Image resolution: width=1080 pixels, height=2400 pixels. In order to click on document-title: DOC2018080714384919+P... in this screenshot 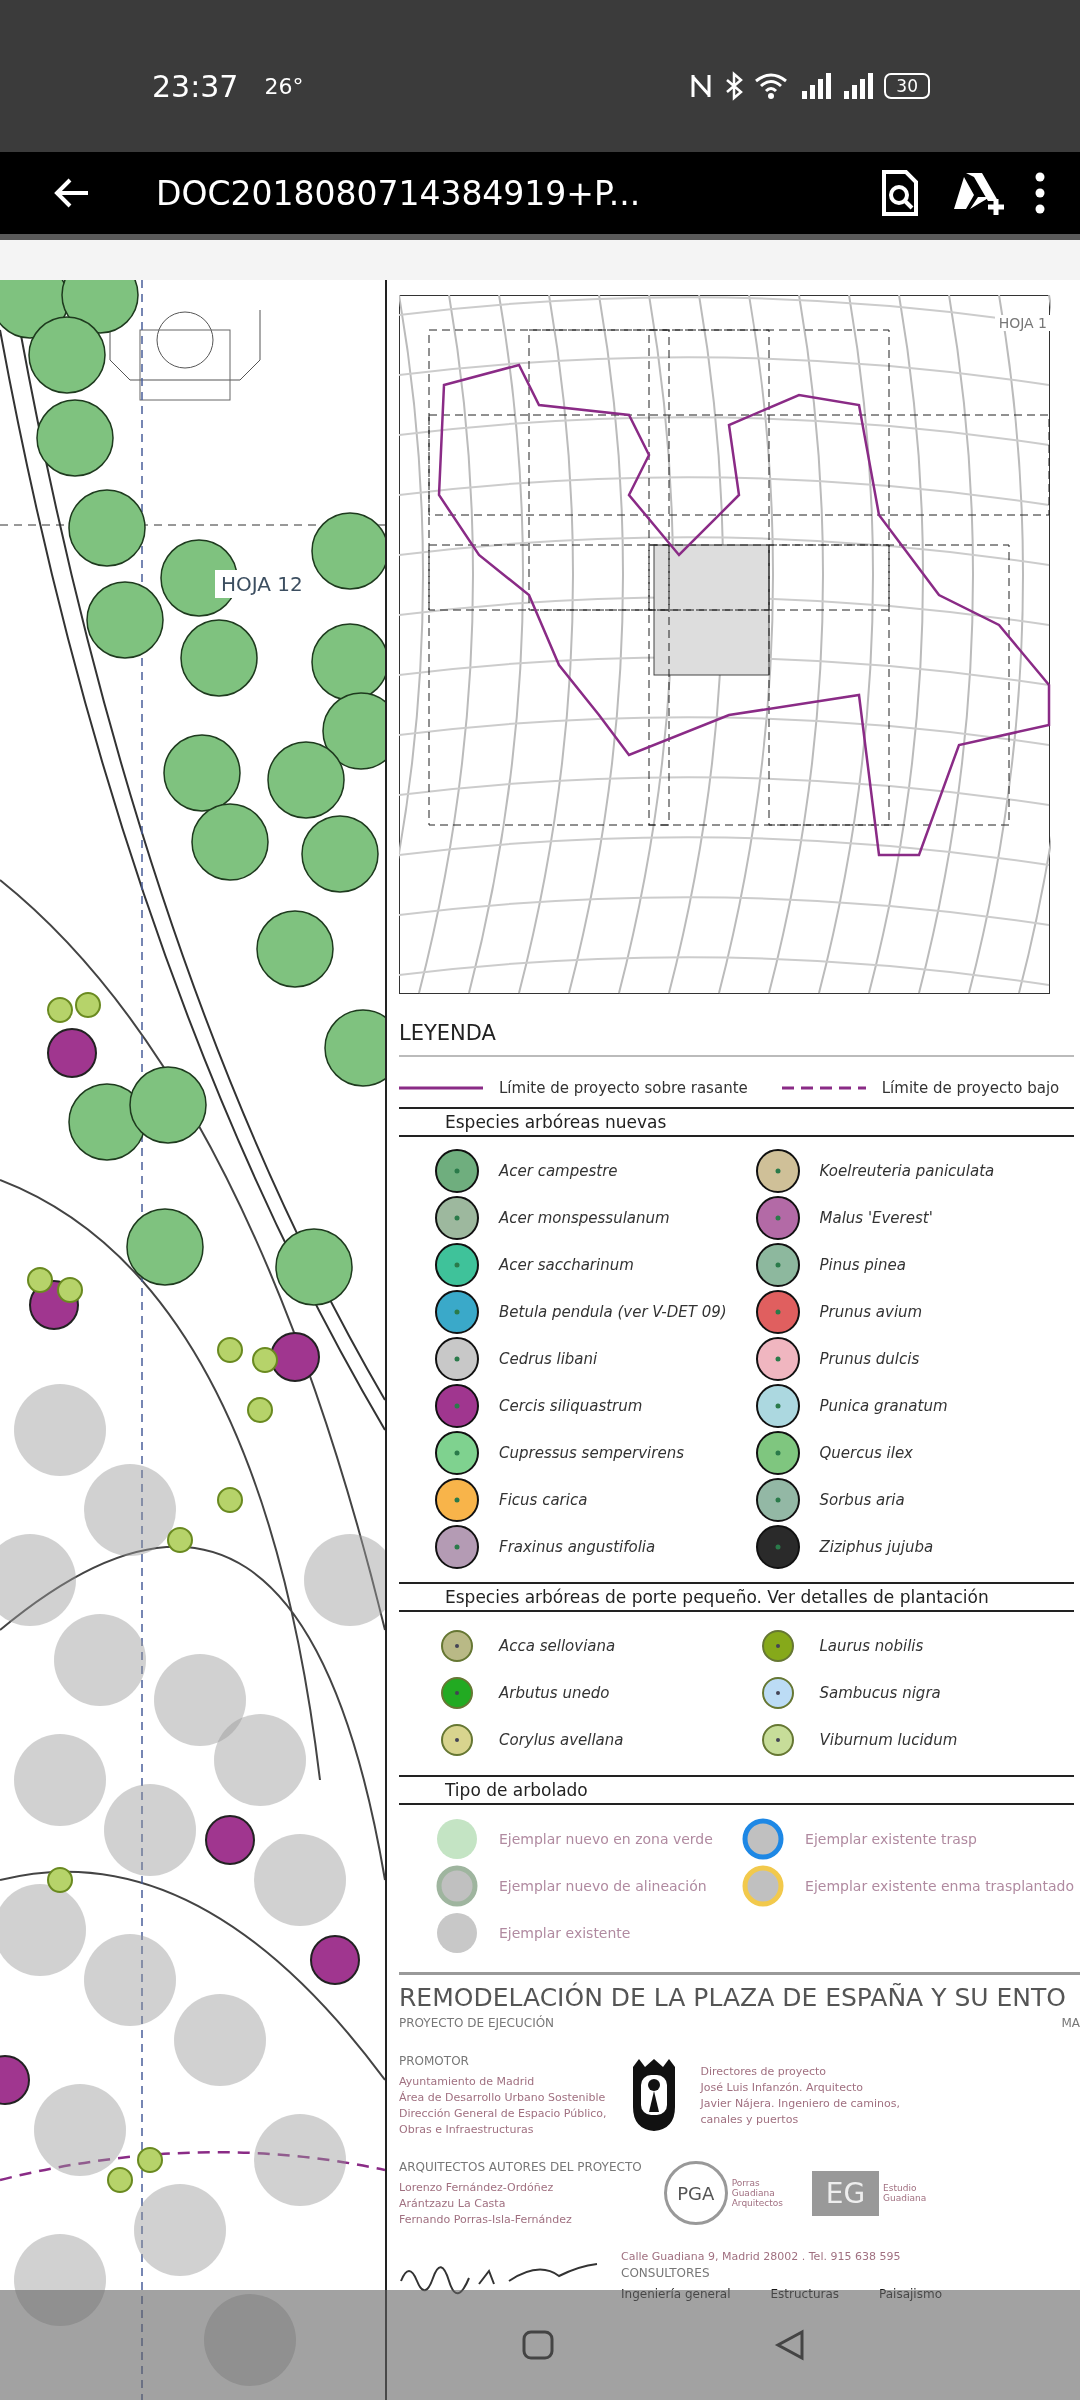, I will do `click(399, 193)`.